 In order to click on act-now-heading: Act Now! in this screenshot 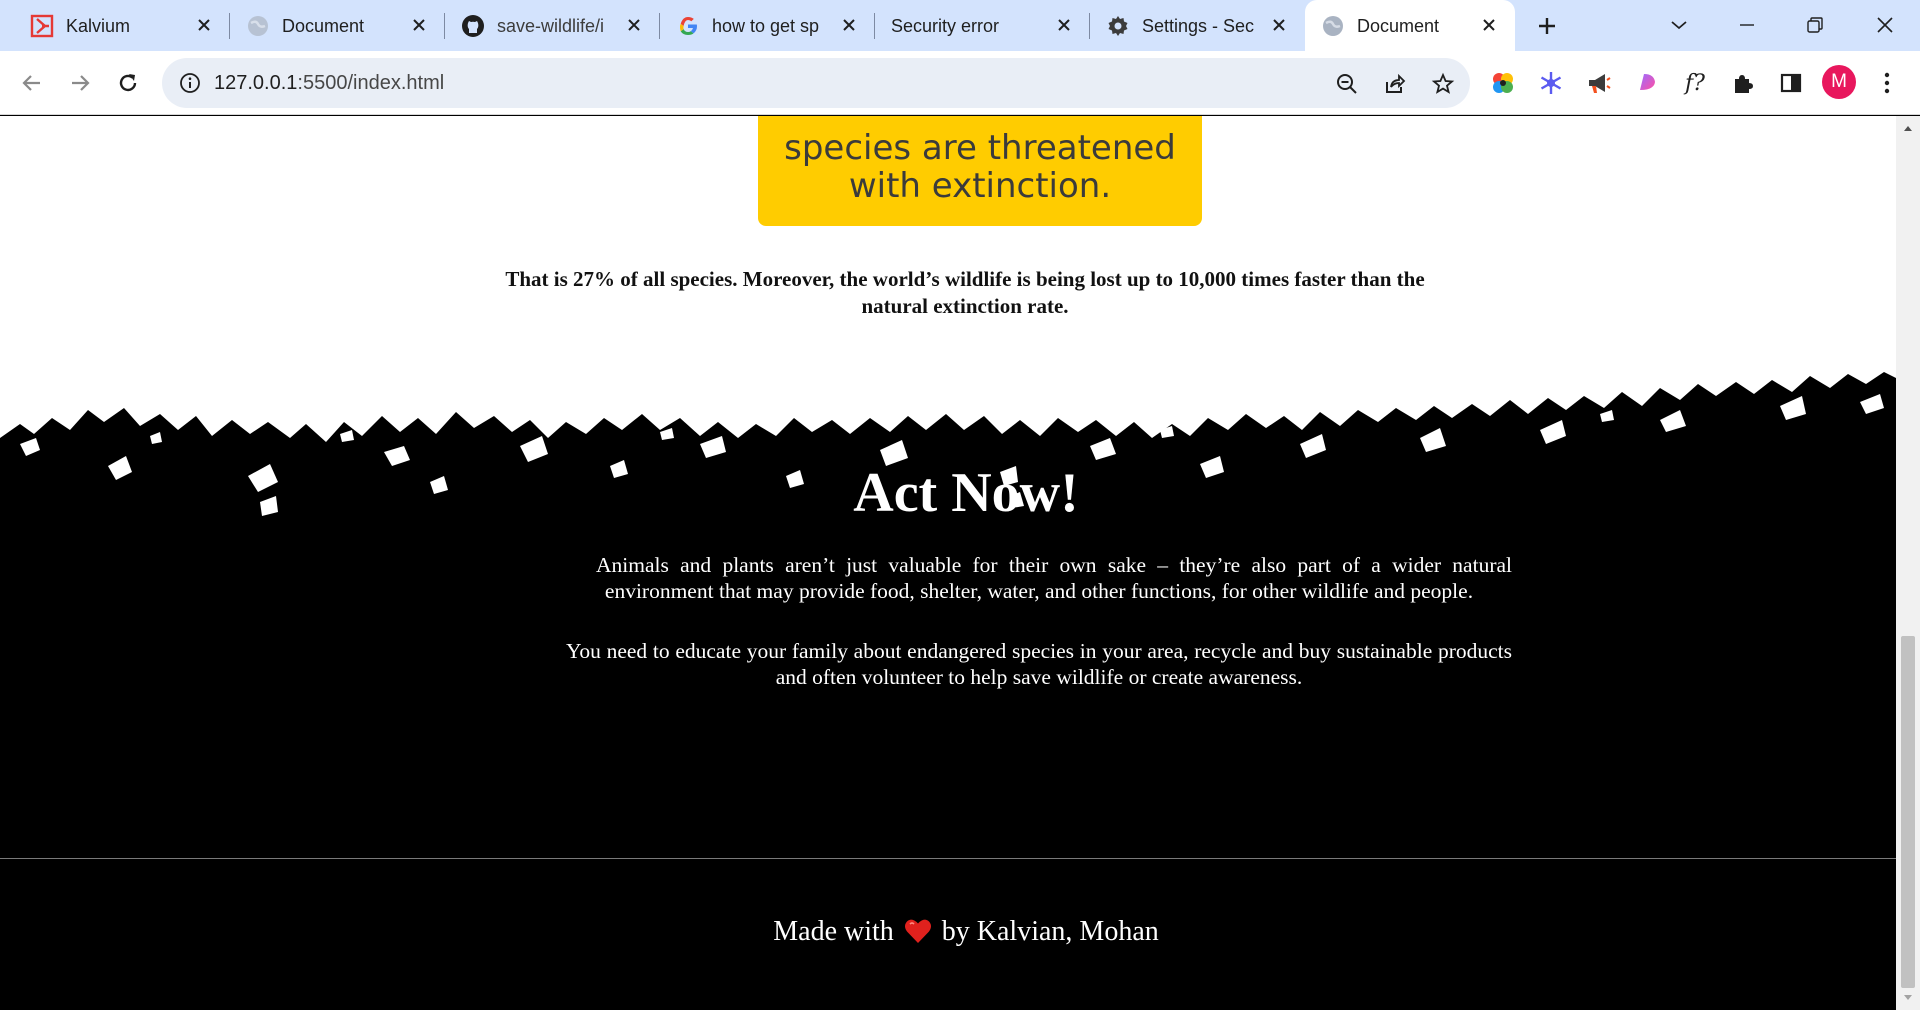, I will do `click(966, 493)`.